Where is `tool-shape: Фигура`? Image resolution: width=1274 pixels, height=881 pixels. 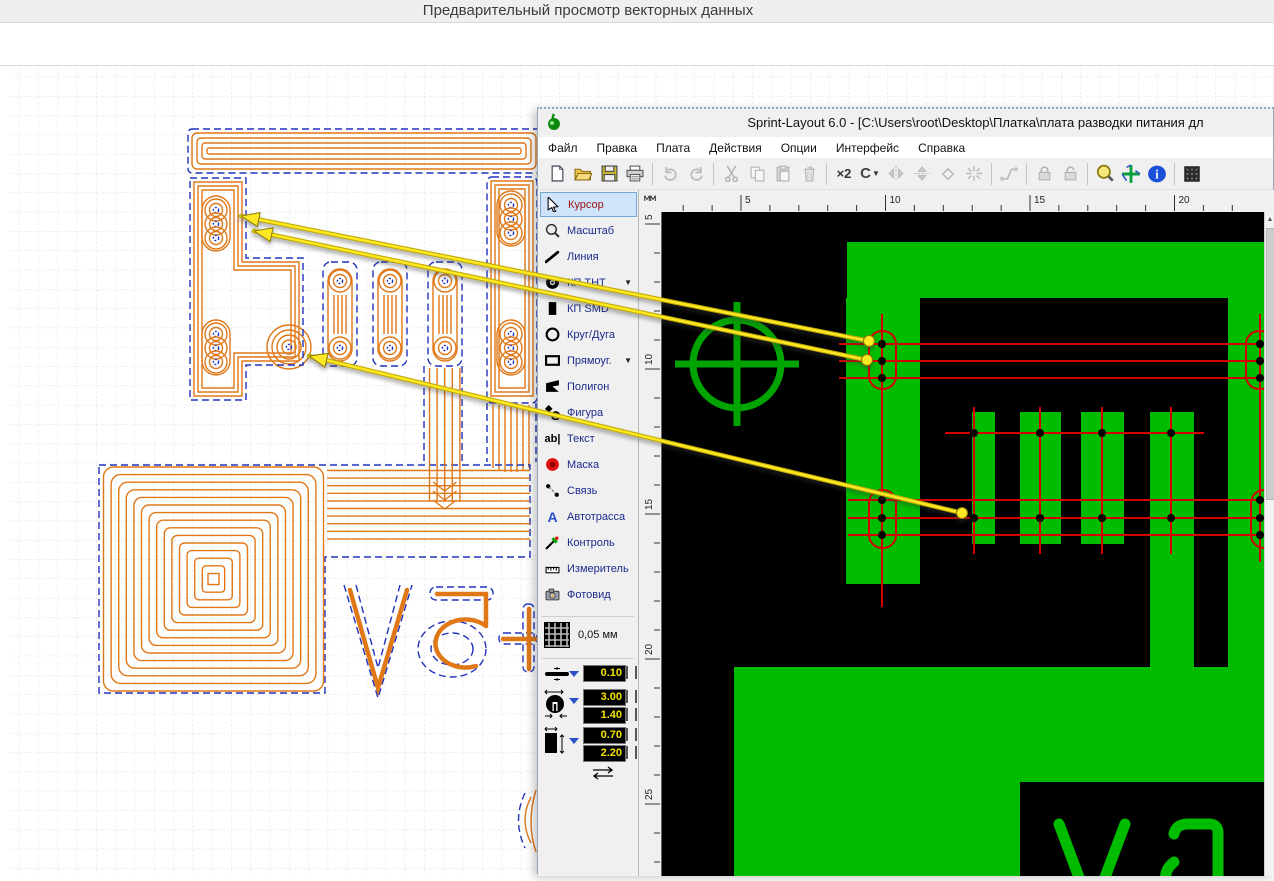 tool-shape: Фигура is located at coordinates (588, 412).